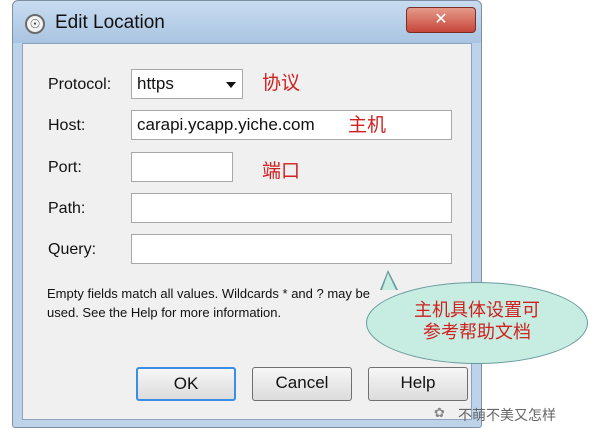  Describe the element at coordinates (182, 167) in the screenshot. I see `port-input` at that location.